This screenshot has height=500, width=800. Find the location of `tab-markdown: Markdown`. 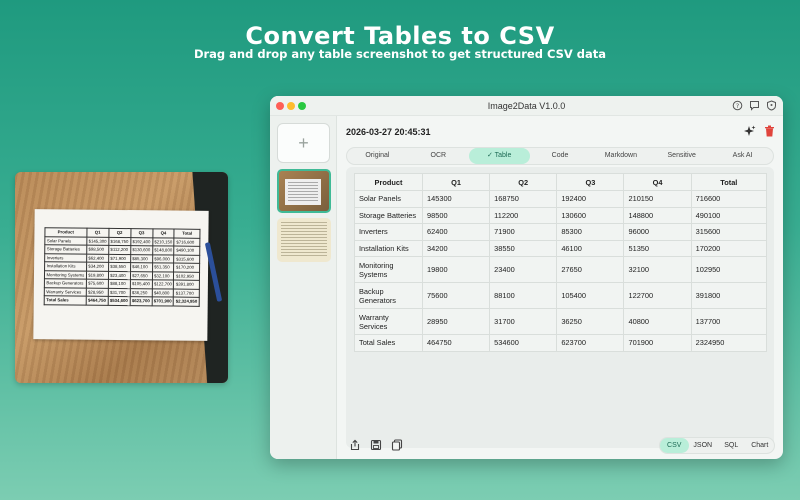

tab-markdown: Markdown is located at coordinates (620, 156).